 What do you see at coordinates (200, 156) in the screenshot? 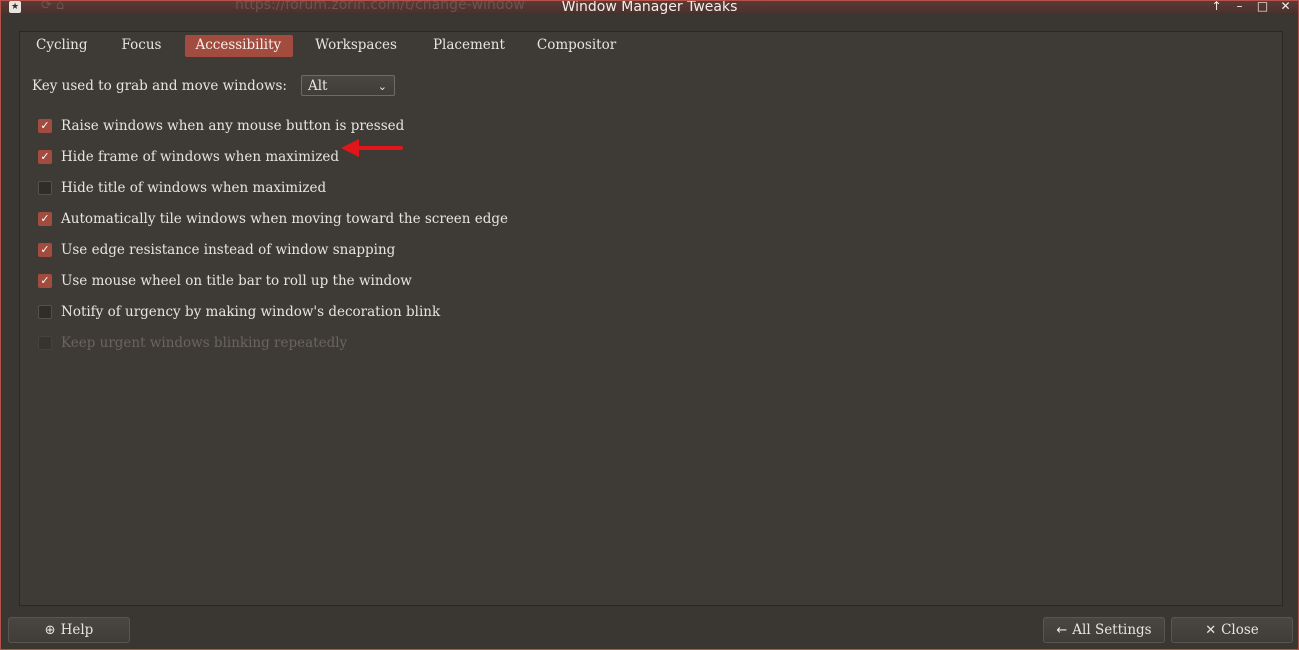
I see `option-label: Hide frame of windows when maximized` at bounding box center [200, 156].